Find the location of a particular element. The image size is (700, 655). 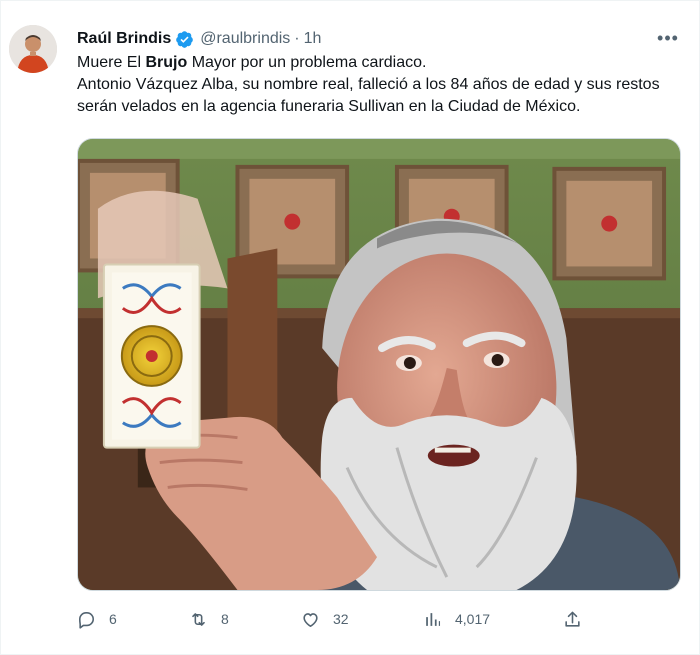

like-count: 32 is located at coordinates (341, 619).